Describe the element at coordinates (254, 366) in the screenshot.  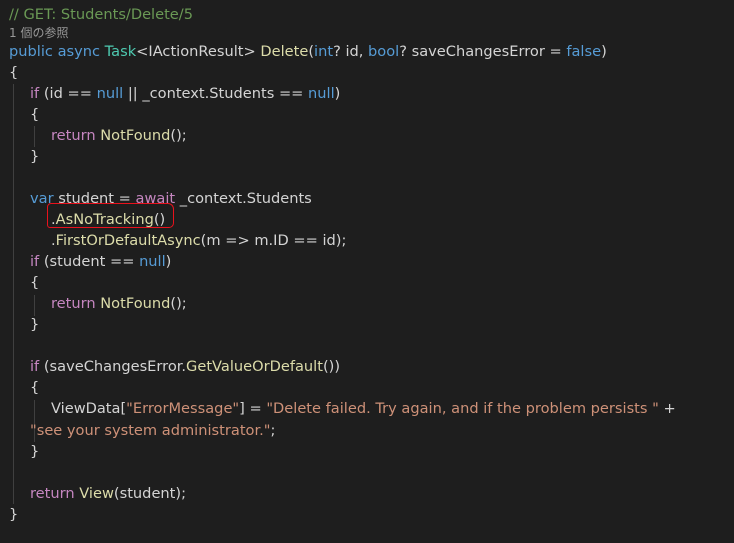
I see `code-token: GetValueOrDefault` at that location.